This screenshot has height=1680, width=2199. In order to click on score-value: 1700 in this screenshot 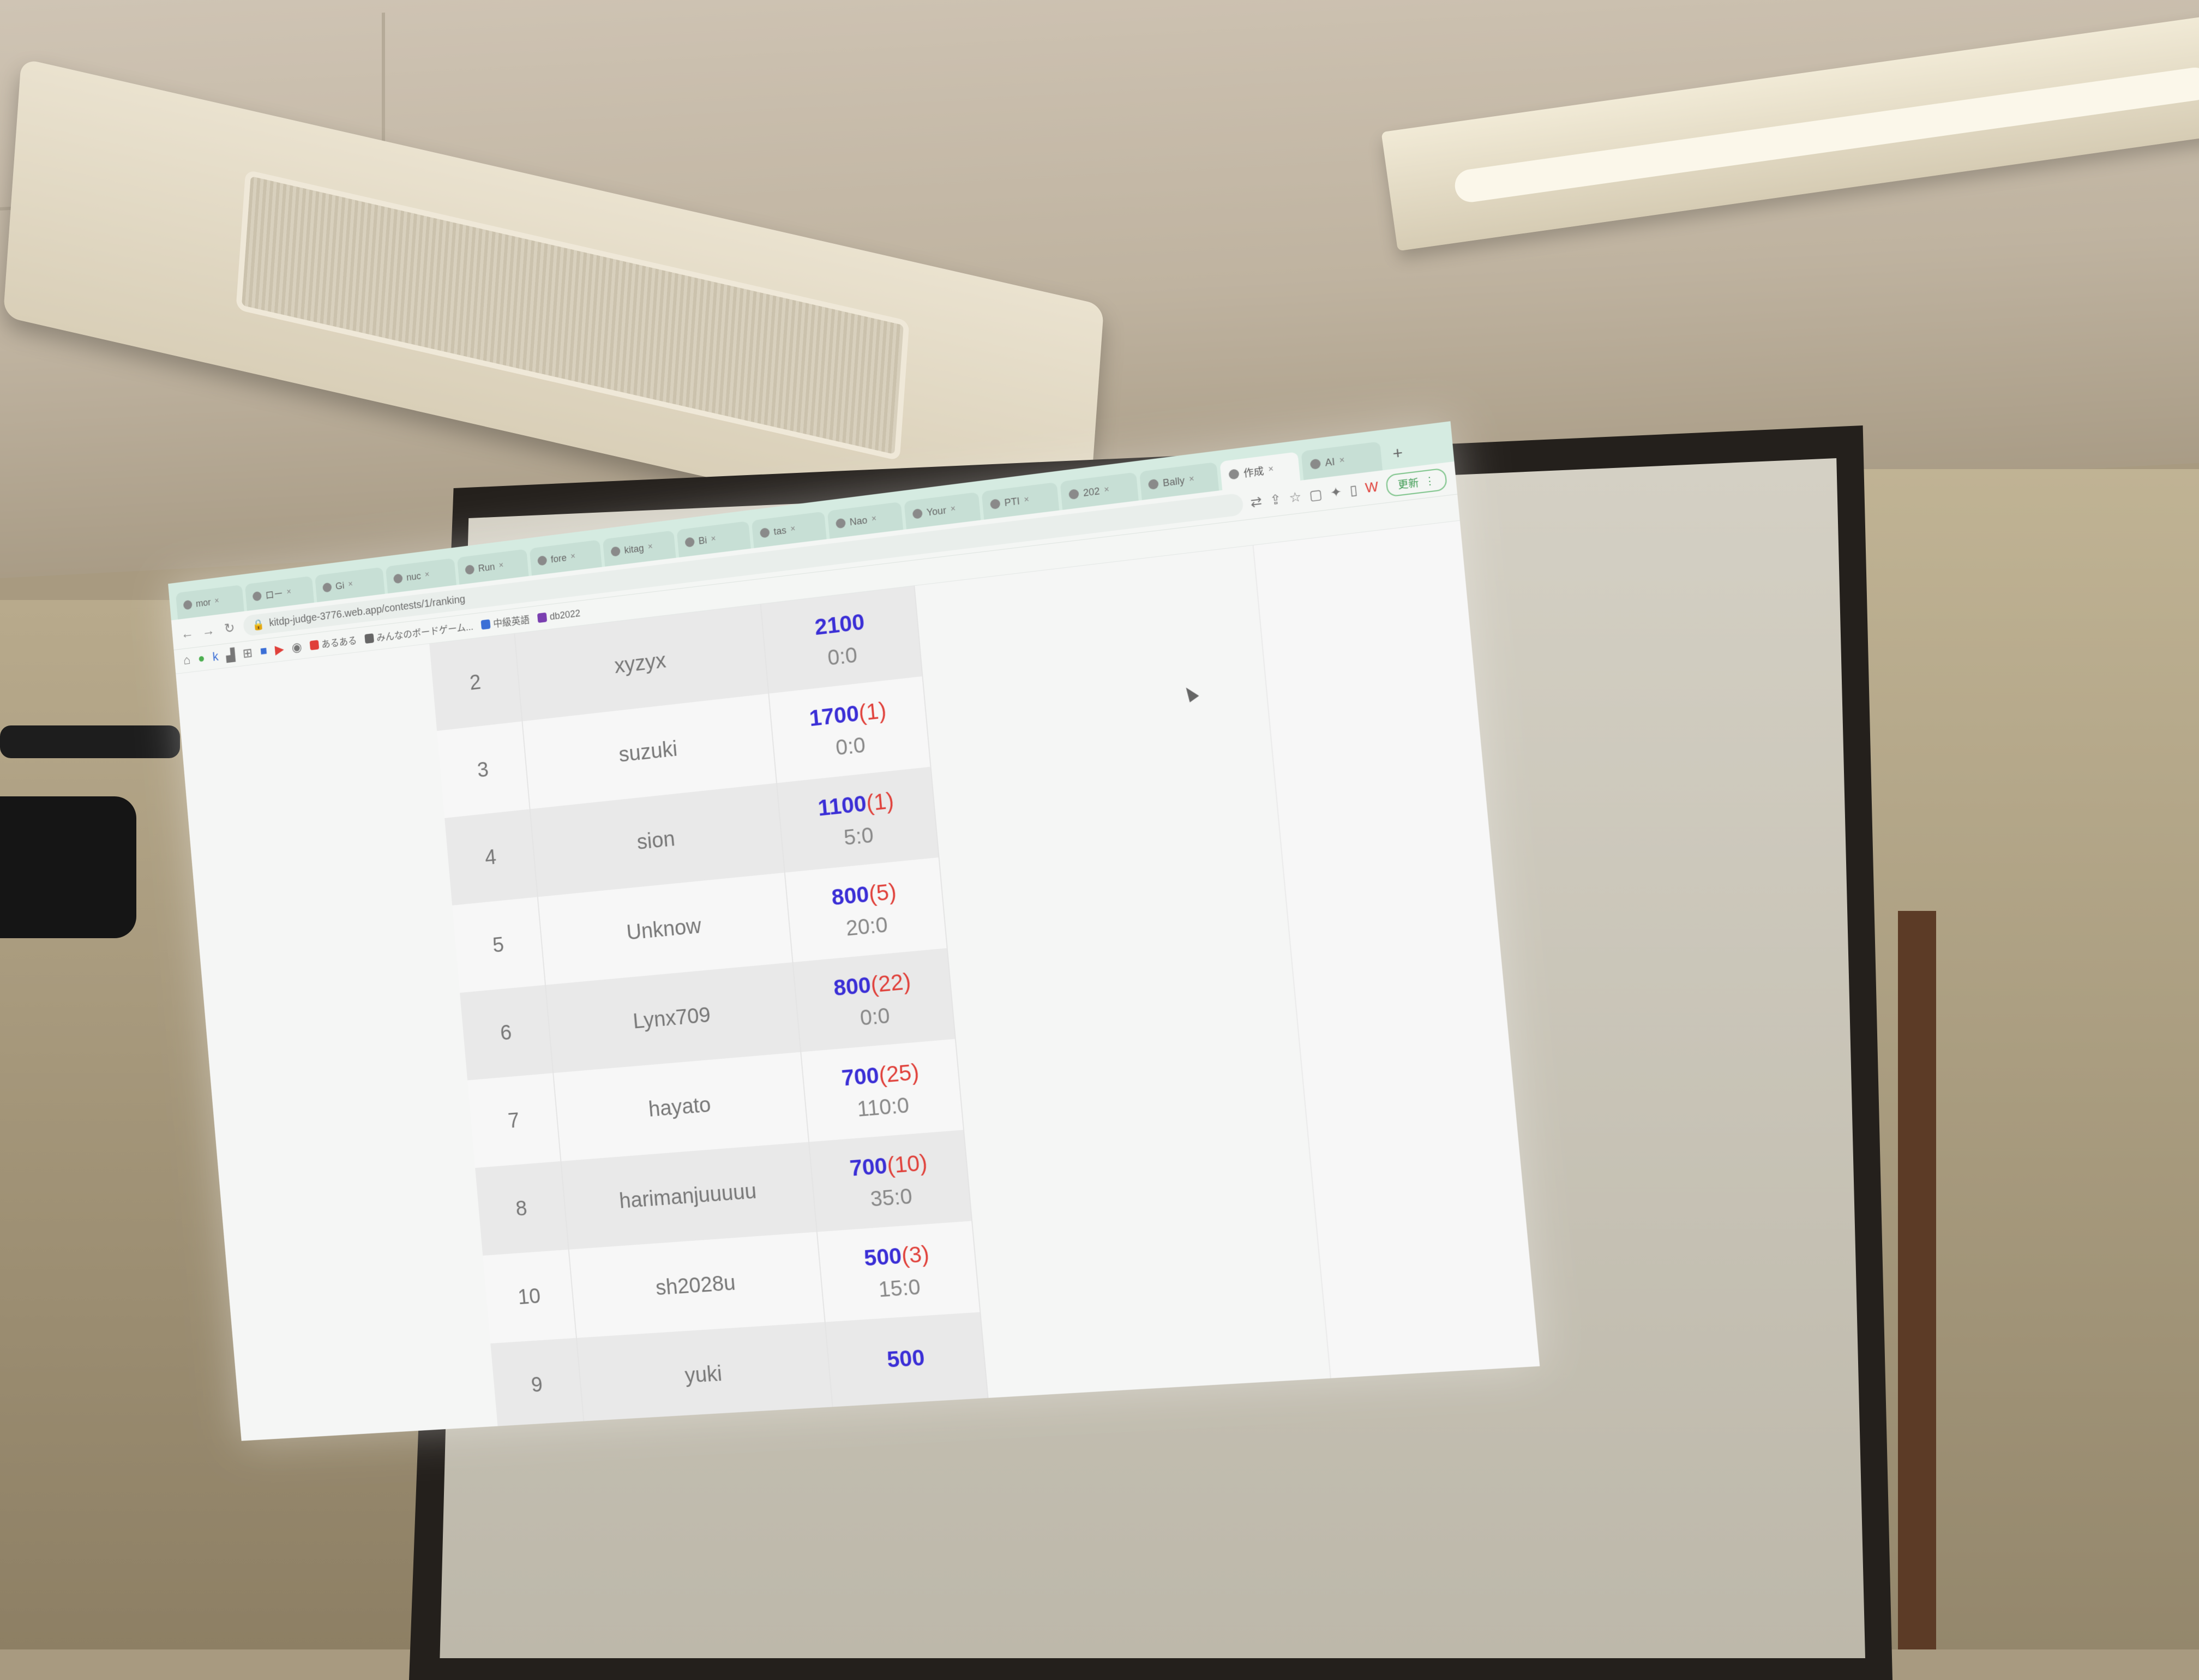, I will do `click(834, 715)`.